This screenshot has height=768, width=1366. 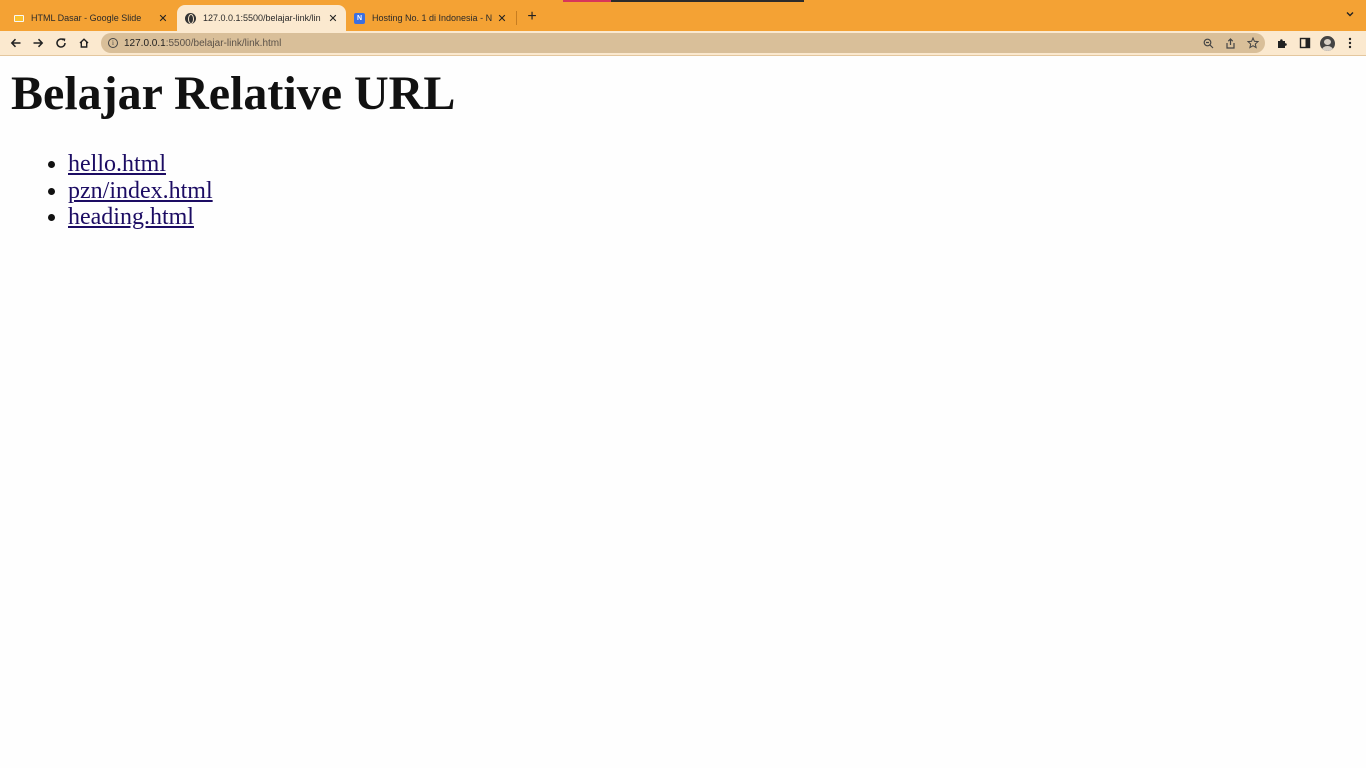 I want to click on reload-icon, so click(x=61, y=43).